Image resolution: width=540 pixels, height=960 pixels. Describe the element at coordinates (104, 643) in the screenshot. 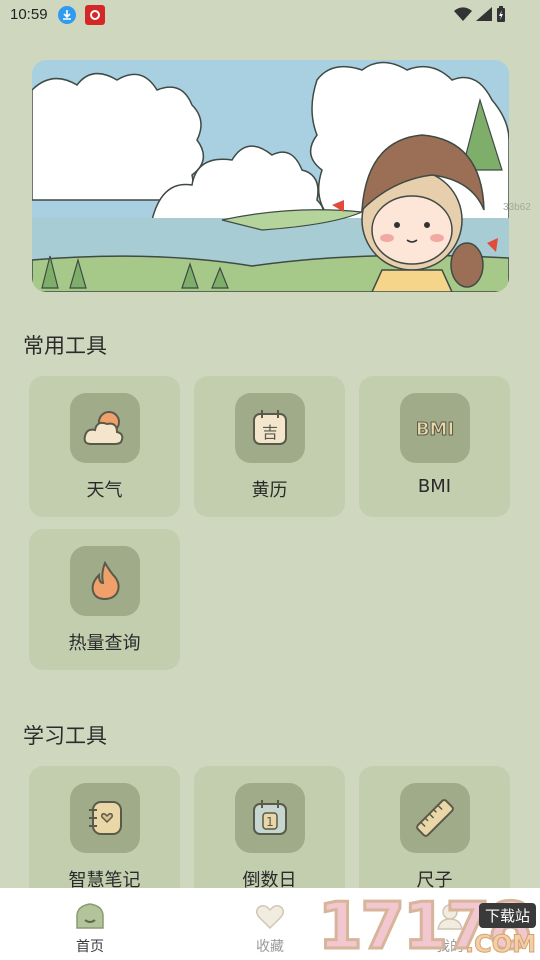

I see `tool-label: 热量查询` at that location.